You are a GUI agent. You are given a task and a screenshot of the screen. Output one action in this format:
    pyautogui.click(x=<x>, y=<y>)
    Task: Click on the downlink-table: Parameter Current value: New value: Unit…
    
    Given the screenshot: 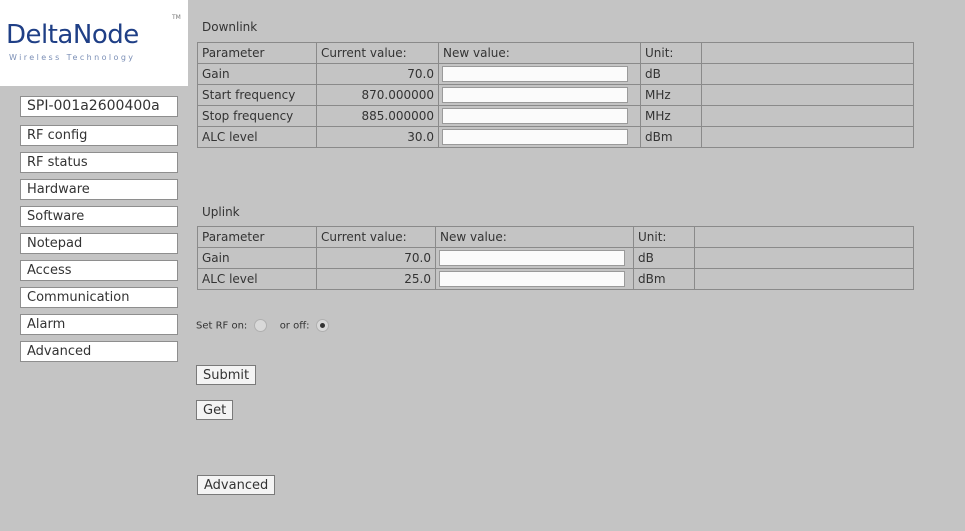 What is the action you would take?
    pyautogui.click(x=555, y=95)
    